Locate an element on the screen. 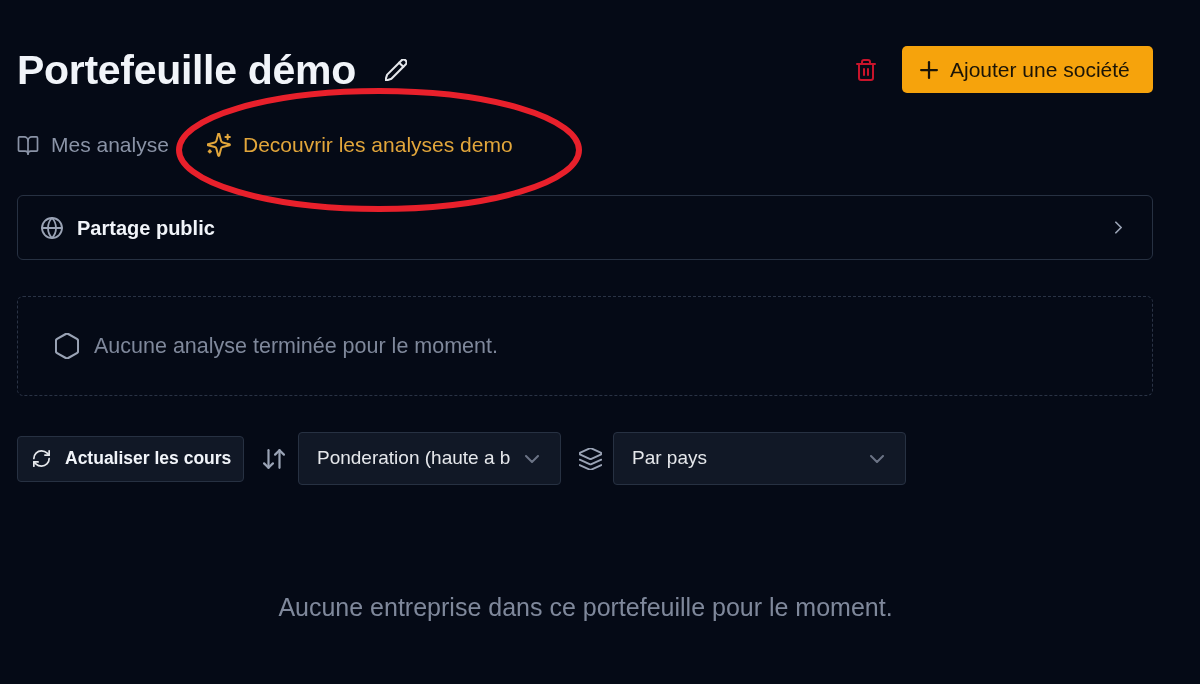 This screenshot has height=684, width=1200. edit-button is located at coordinates (395, 69).